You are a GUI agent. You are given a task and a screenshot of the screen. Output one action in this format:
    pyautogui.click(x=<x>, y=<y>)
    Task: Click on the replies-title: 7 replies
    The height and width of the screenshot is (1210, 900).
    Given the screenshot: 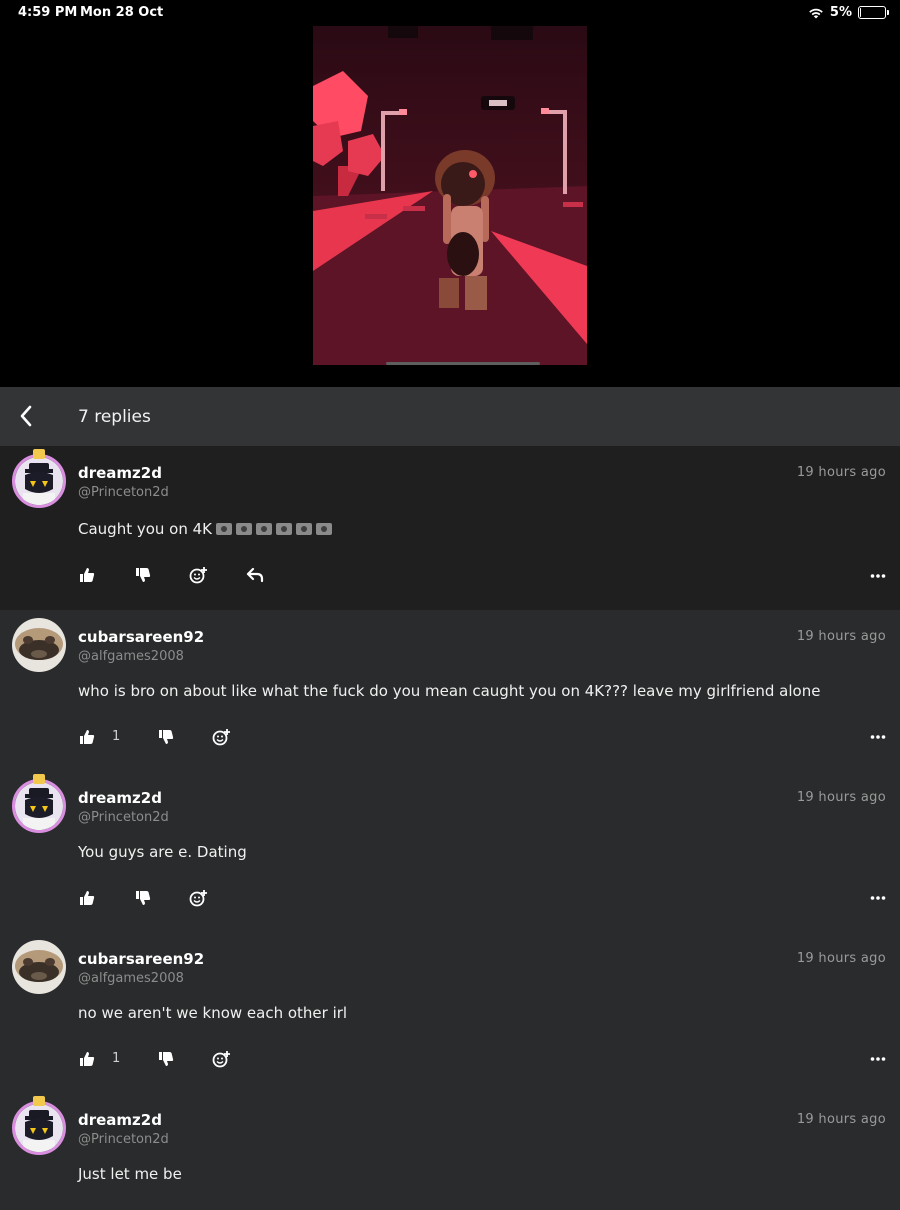 What is the action you would take?
    pyautogui.click(x=114, y=417)
    